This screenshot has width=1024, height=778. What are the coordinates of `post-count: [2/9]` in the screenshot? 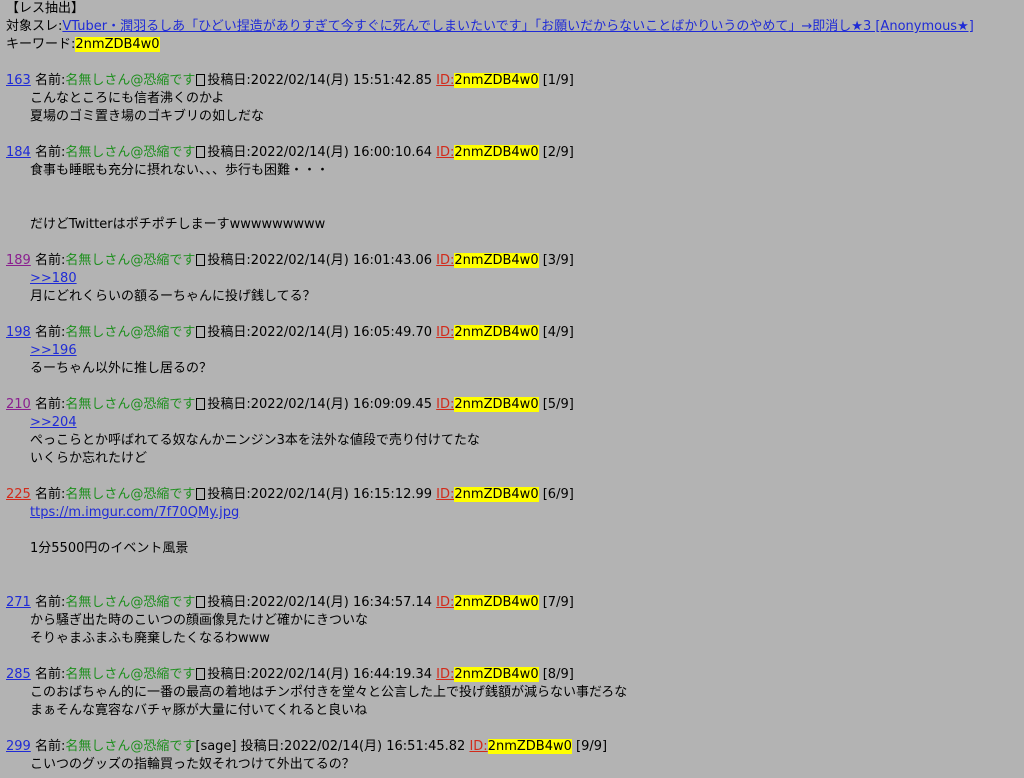 It's located at (558, 152).